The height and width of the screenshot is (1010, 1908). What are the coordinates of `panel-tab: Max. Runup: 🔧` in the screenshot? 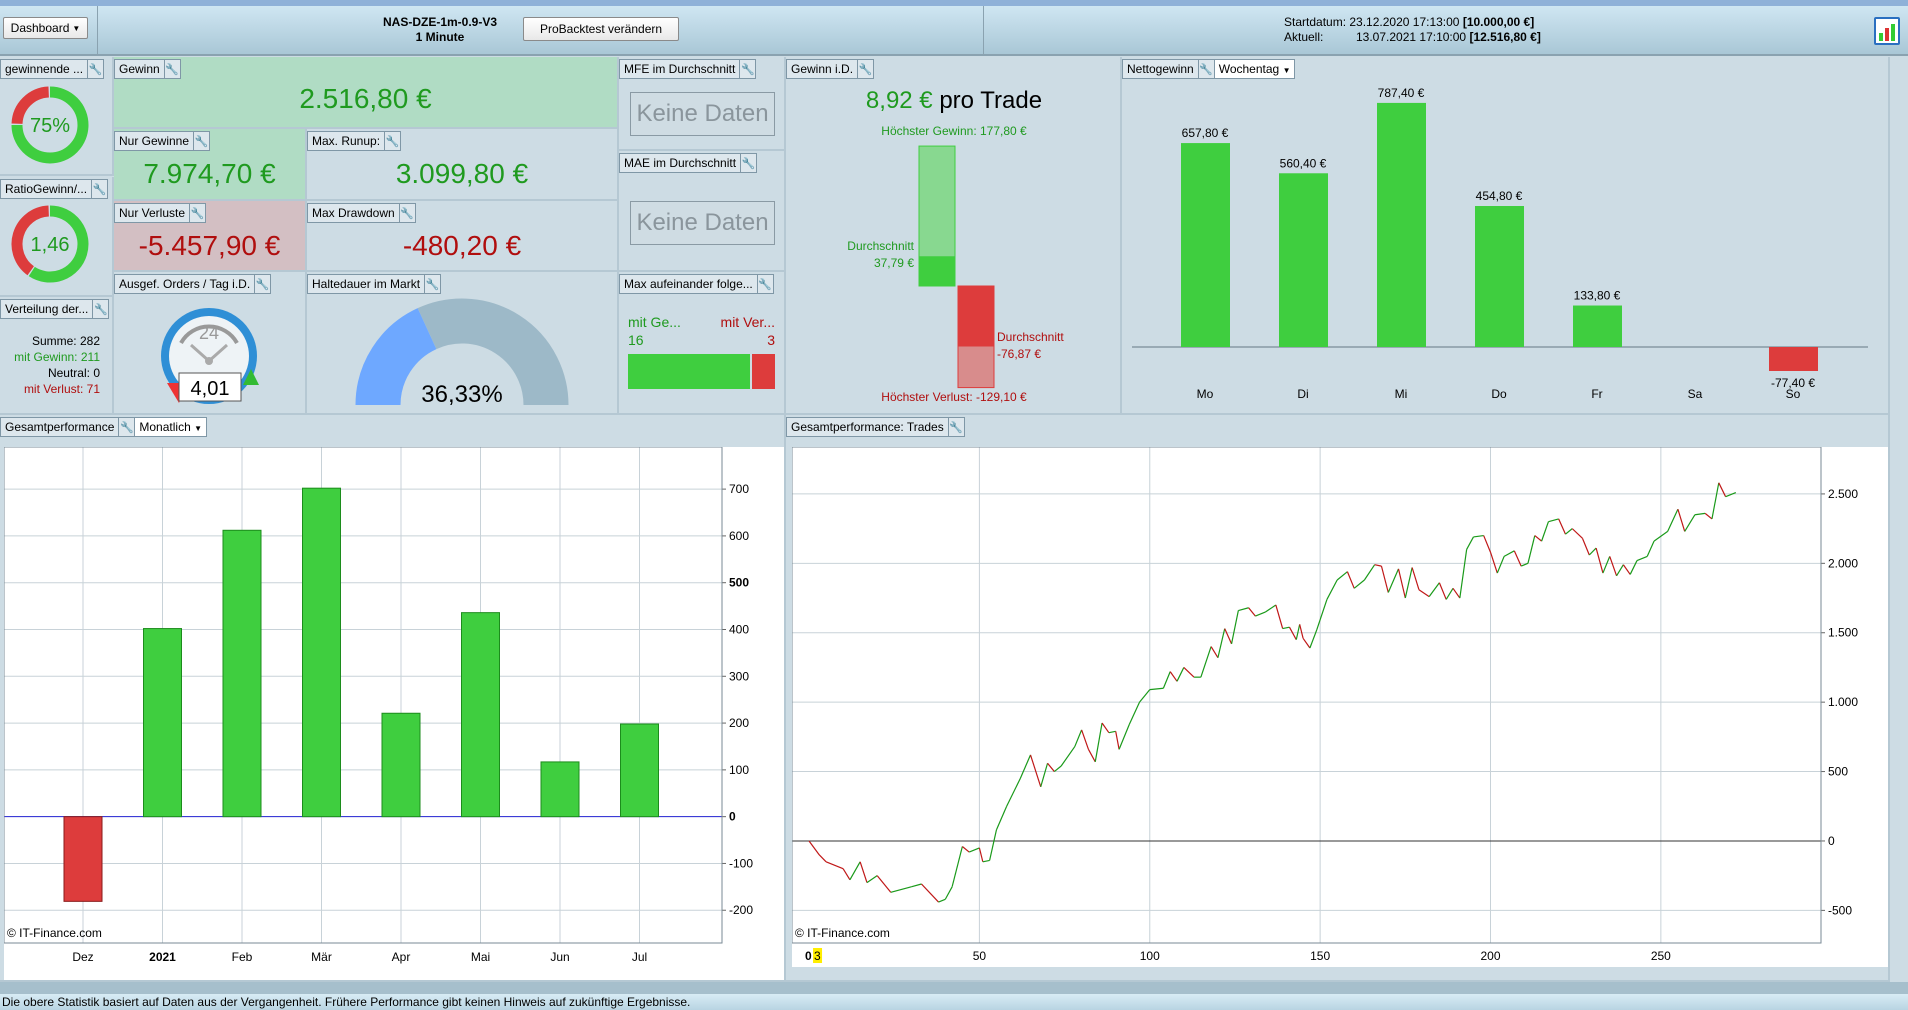 It's located at (354, 141).